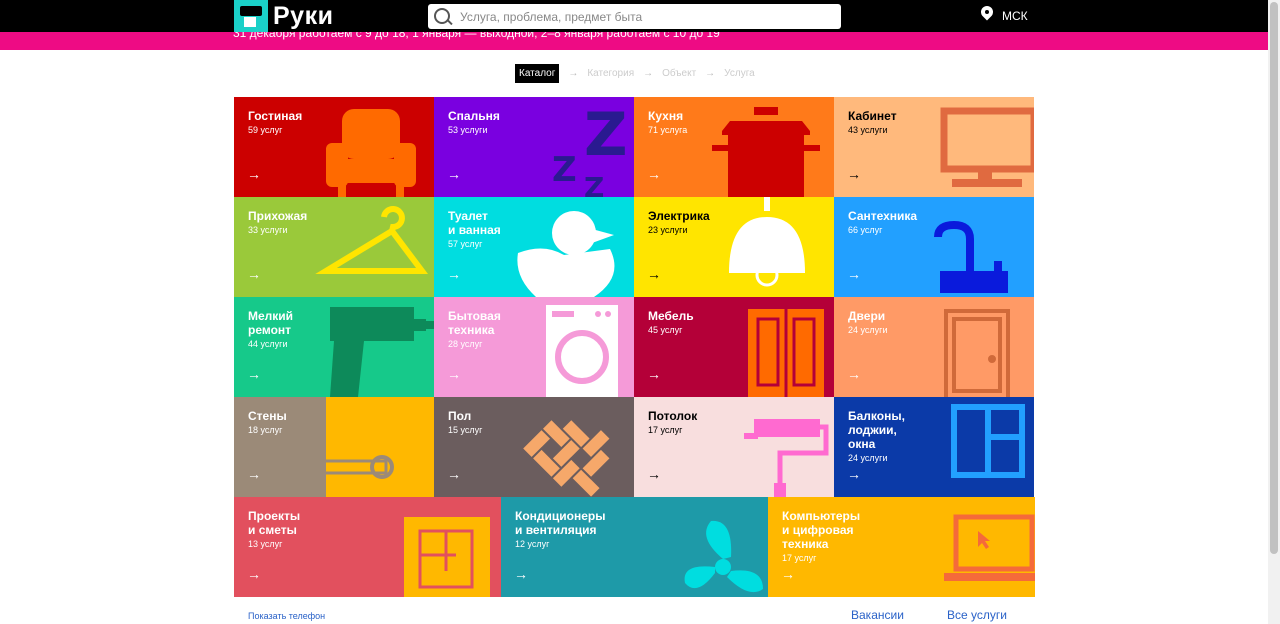 This screenshot has width=1280, height=624. What do you see at coordinates (265, 430) in the screenshot?
I see `category-count: 18 услуг` at bounding box center [265, 430].